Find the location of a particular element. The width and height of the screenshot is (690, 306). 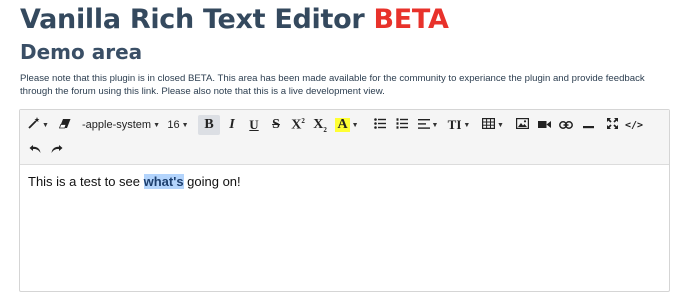

italic-icon: I is located at coordinates (232, 124).